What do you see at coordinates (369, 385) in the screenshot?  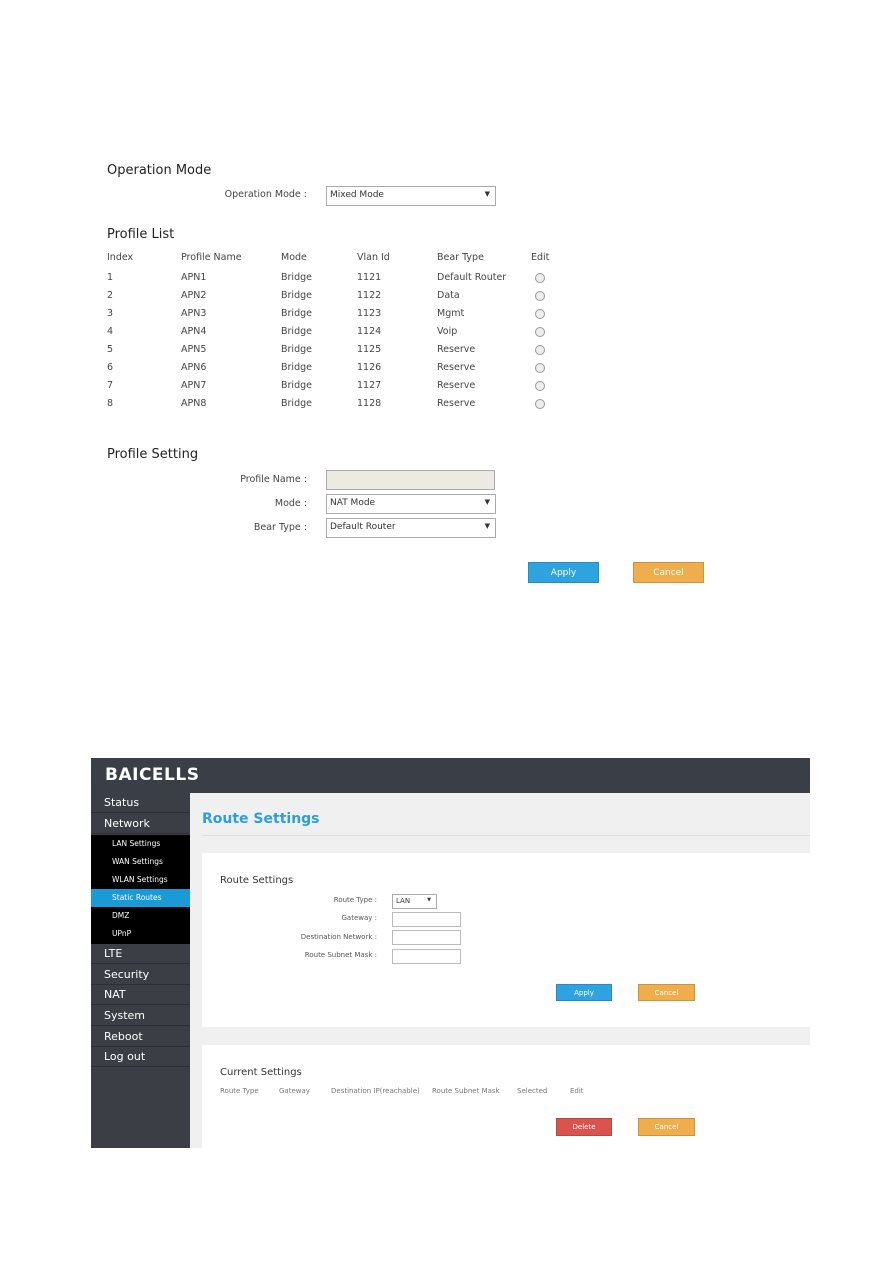 I see `table-cell: 1127` at bounding box center [369, 385].